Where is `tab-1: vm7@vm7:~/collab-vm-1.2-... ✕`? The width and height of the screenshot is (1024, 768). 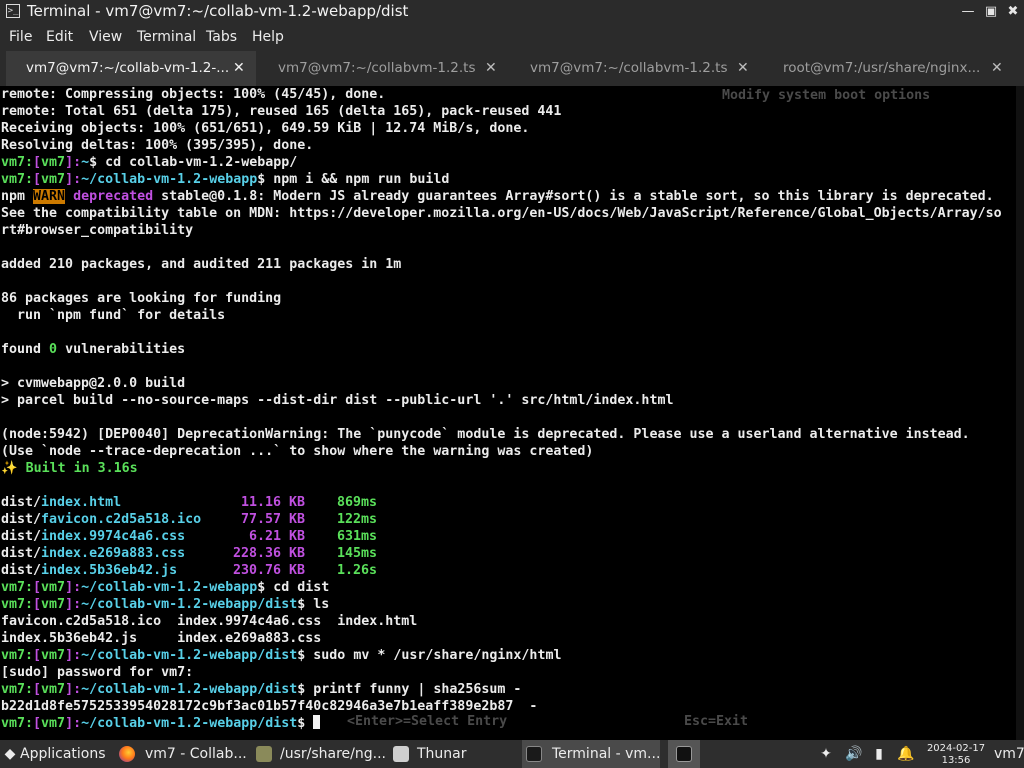 tab-1: vm7@vm7:~/collab-vm-1.2-... ✕ is located at coordinates (131, 68).